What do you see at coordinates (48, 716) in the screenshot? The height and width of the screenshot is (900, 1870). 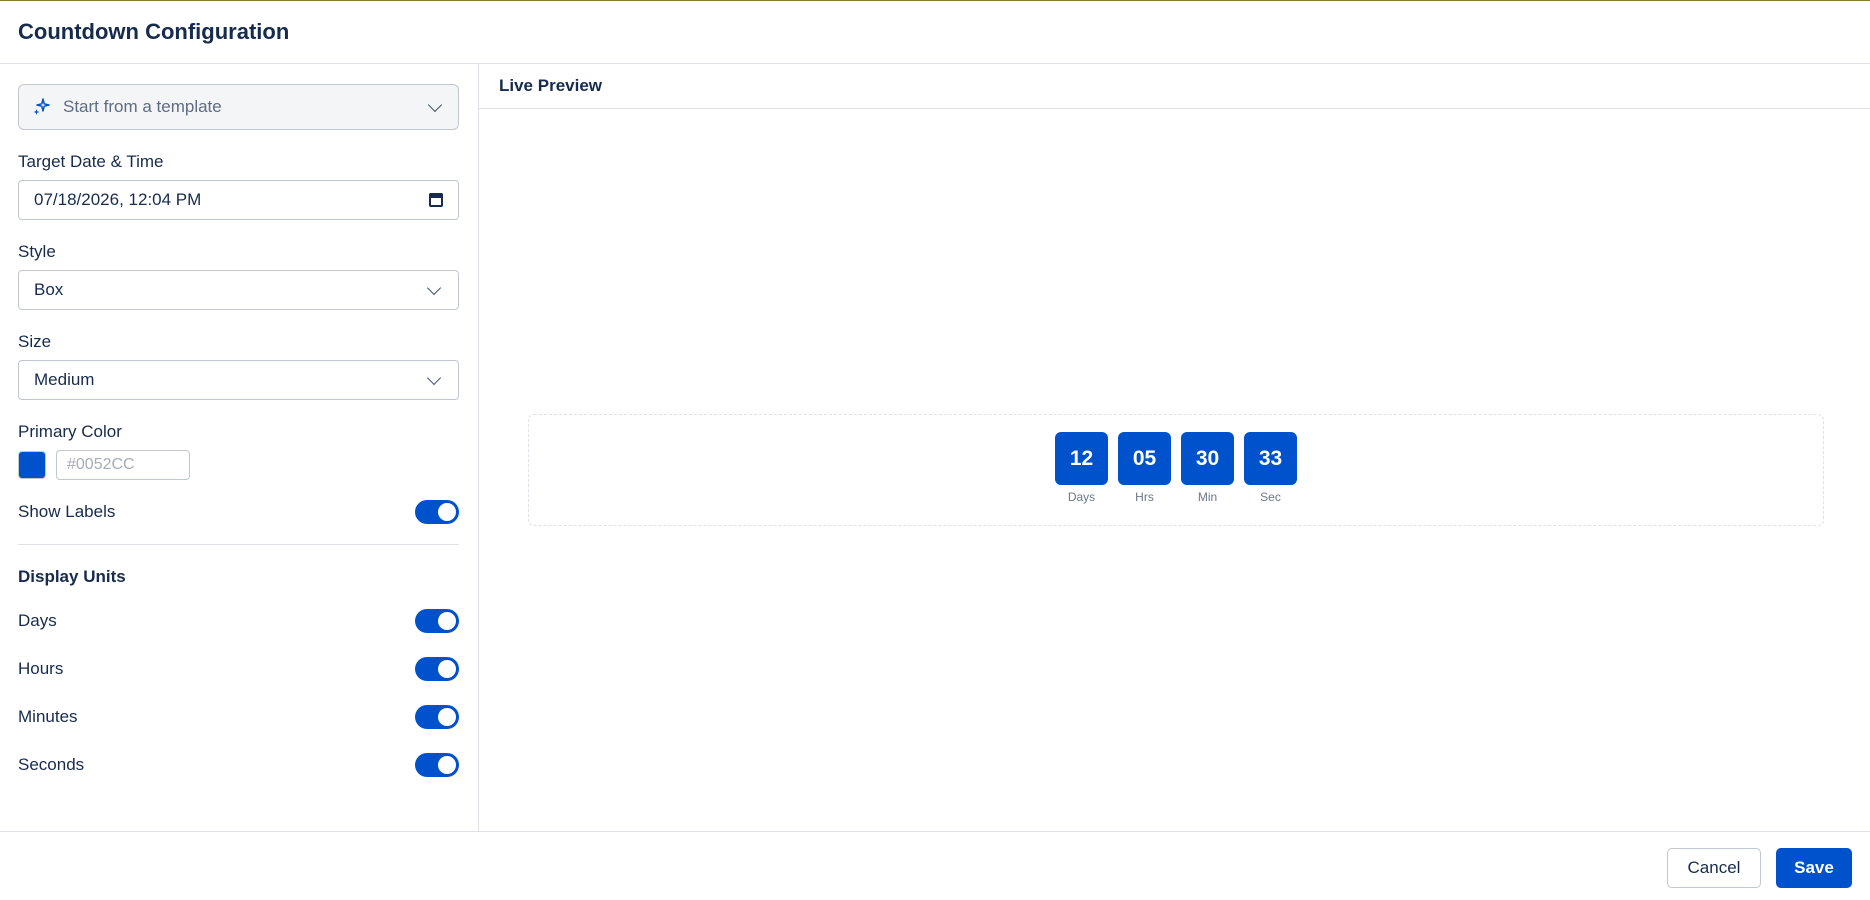 I see `unit-label: Minutes` at bounding box center [48, 716].